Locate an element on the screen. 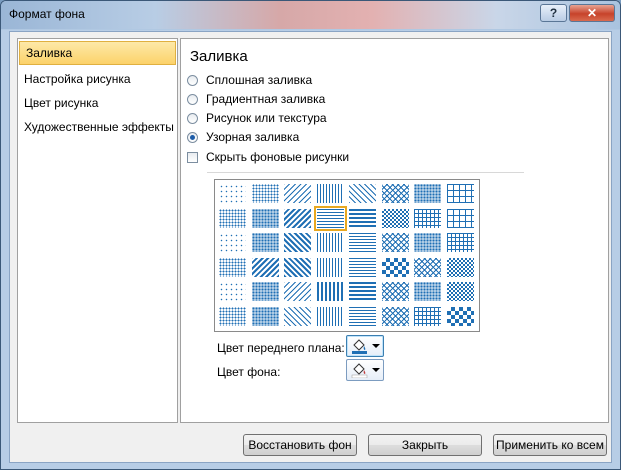 Image resolution: width=621 pixels, height=470 pixels. foreground-color-label: Цвет переднего плана: is located at coordinates (281, 348).